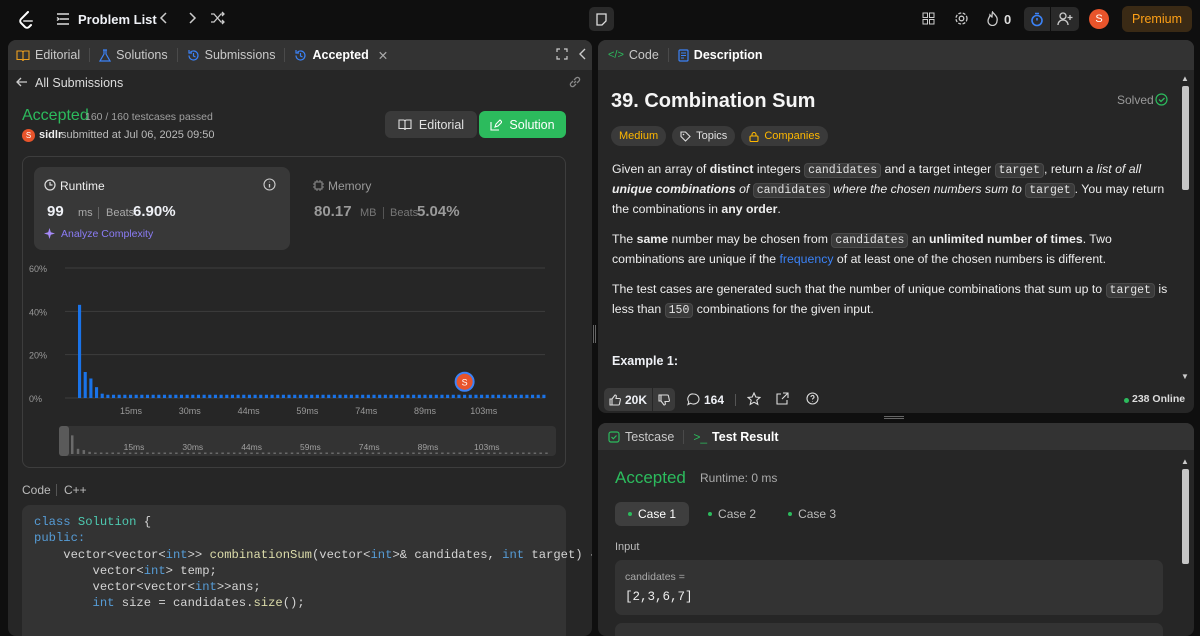  What do you see at coordinates (641, 437) in the screenshot?
I see `tab-testcase: Testcase` at bounding box center [641, 437].